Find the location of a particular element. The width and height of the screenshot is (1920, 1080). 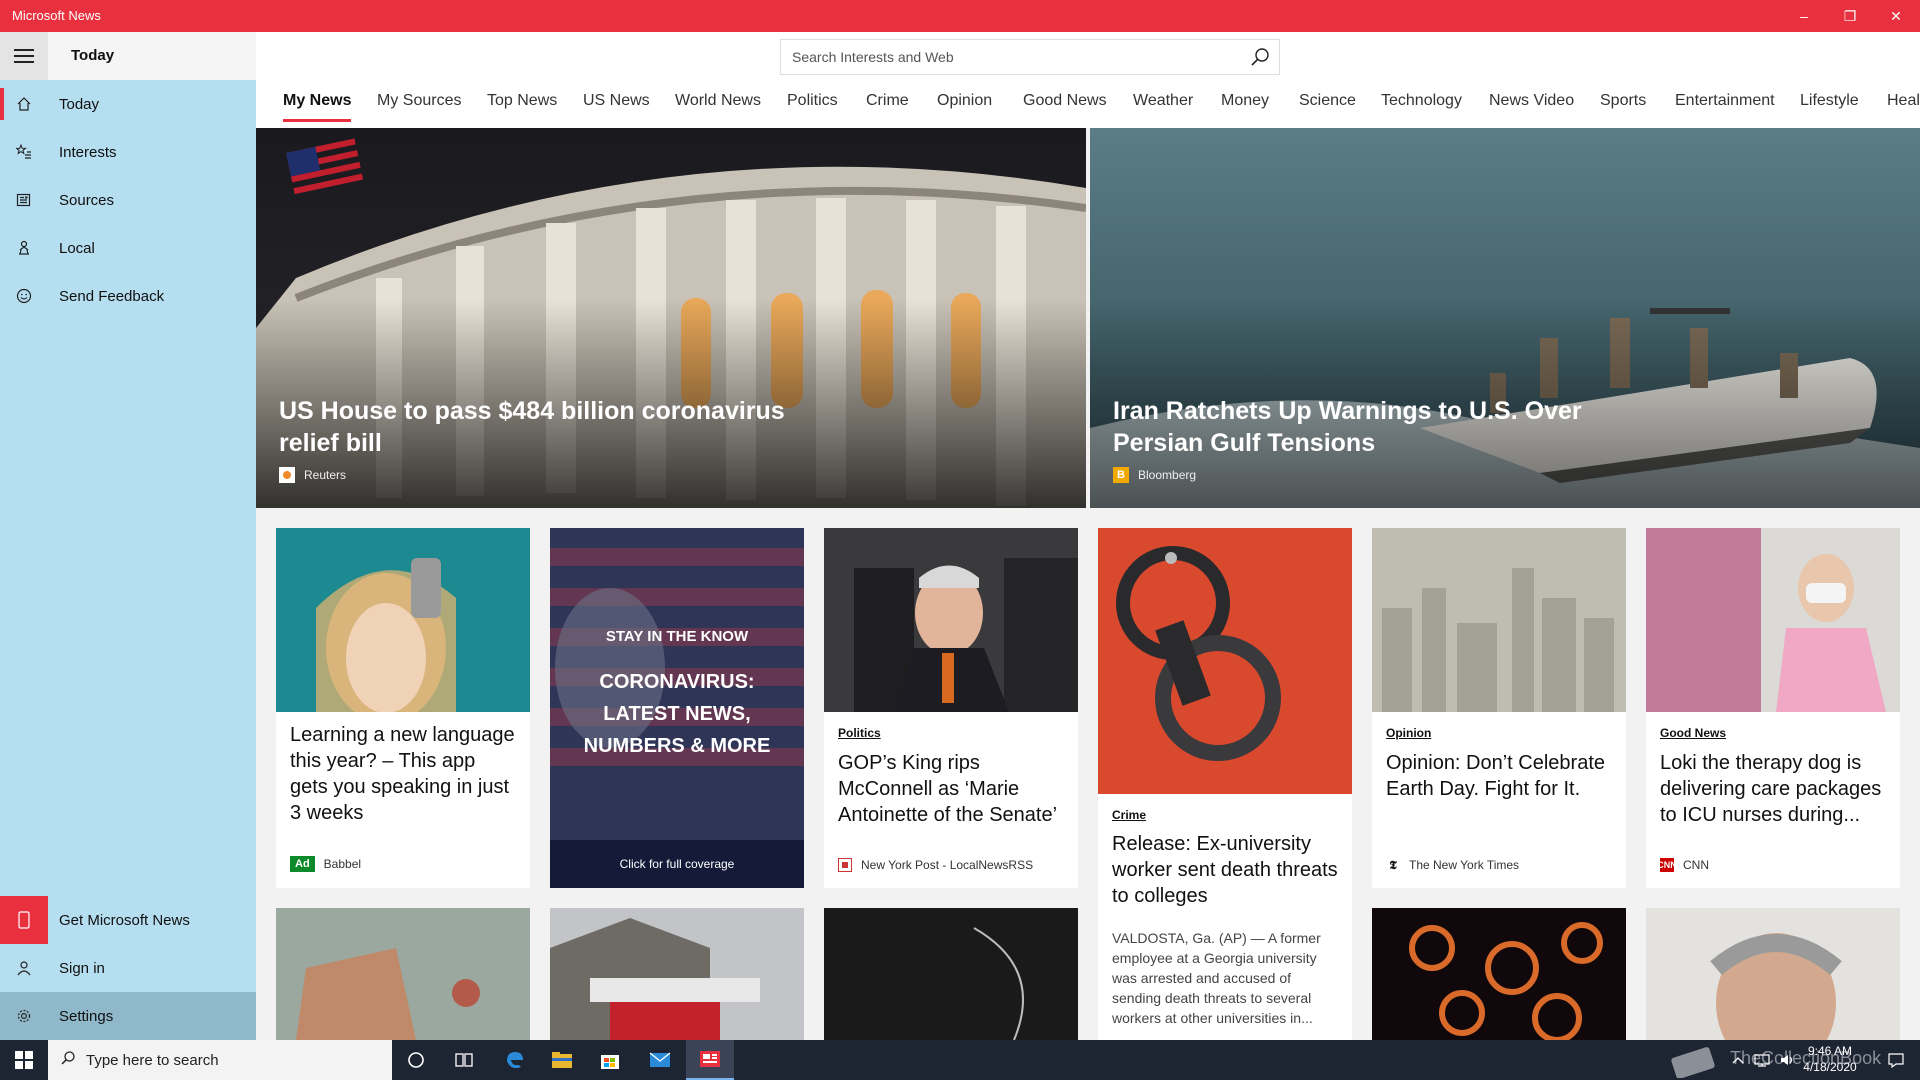

tab-politics: Politics is located at coordinates (812, 104).